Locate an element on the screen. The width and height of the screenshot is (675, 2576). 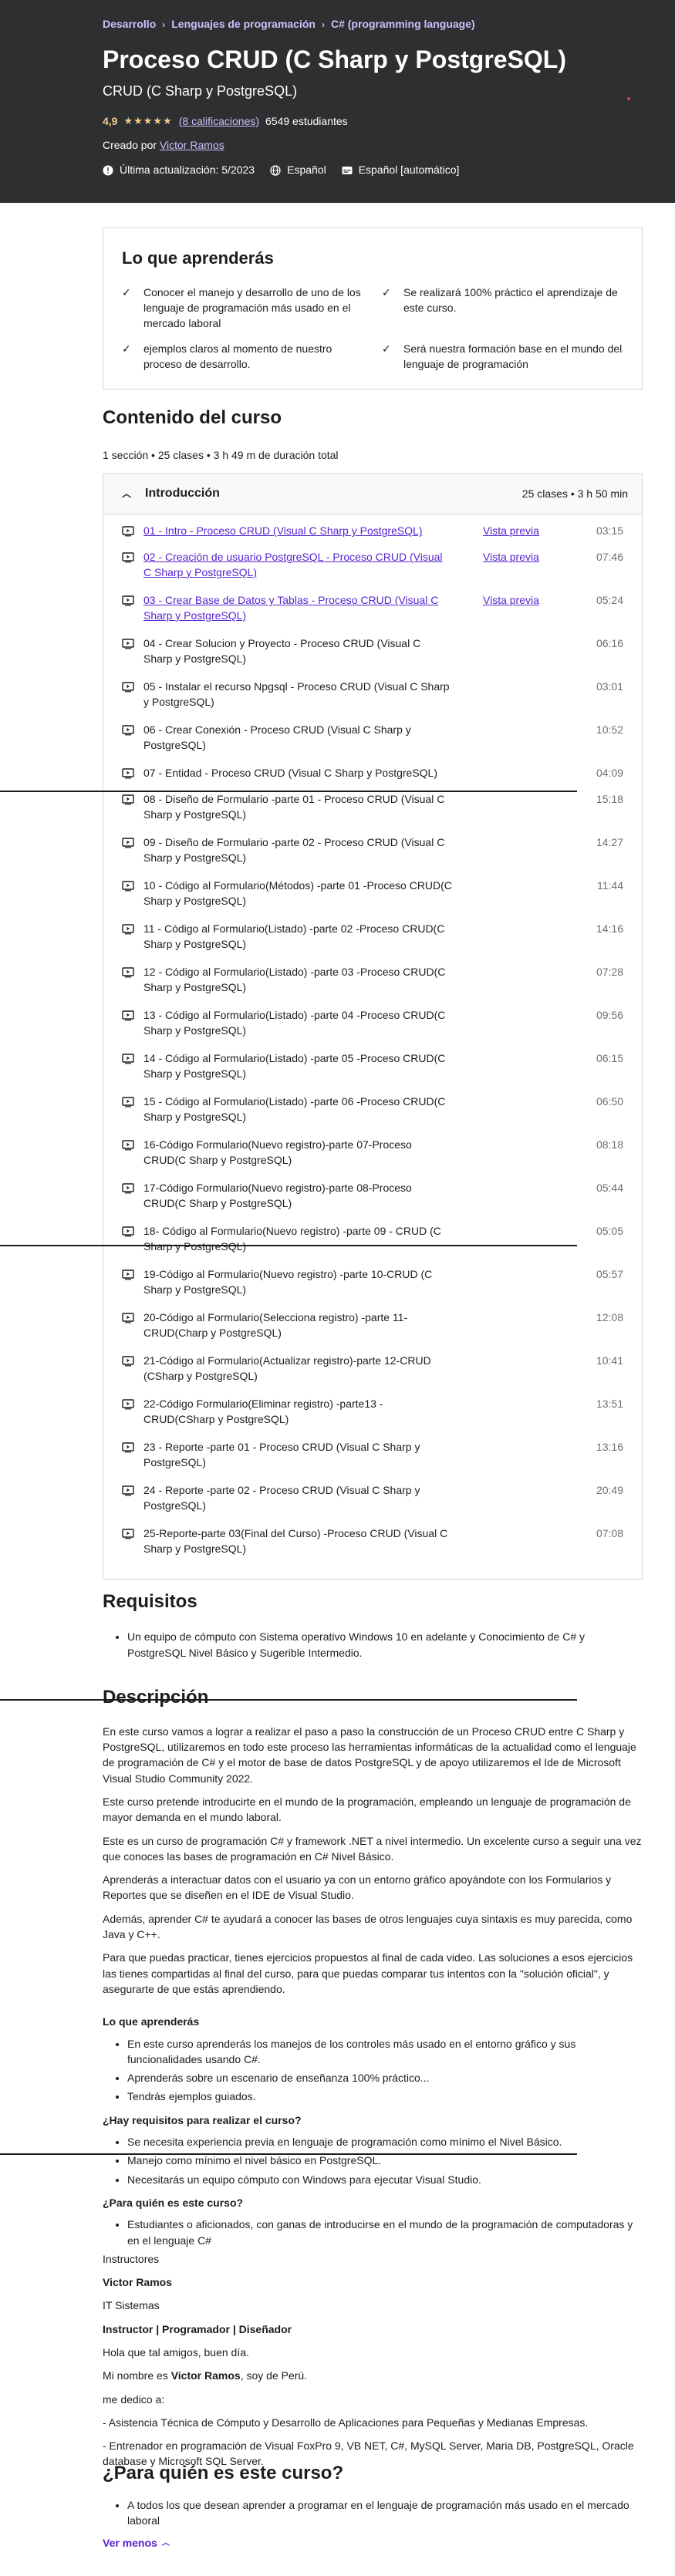
lecture-duration: 14:27 is located at coordinates (609, 842).